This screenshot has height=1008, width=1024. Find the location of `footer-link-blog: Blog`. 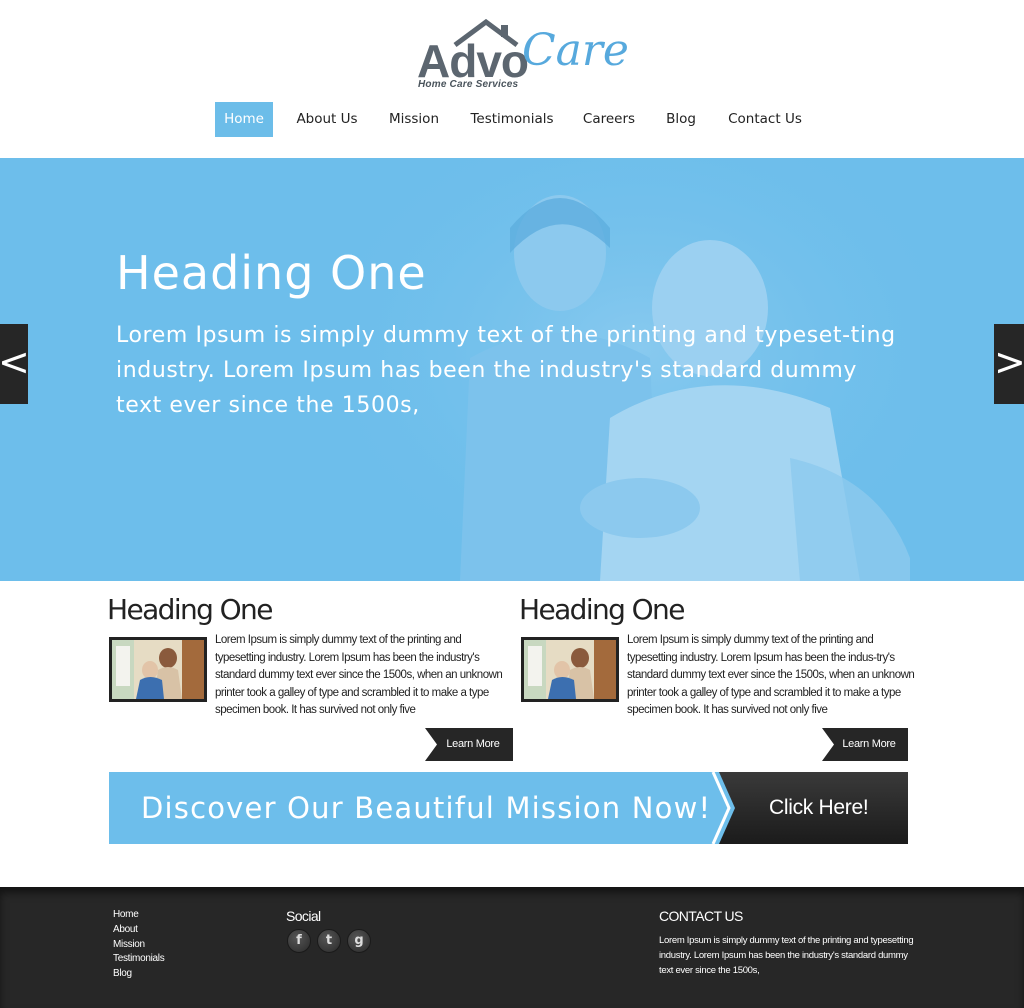

footer-link-blog: Blog is located at coordinates (138, 974).